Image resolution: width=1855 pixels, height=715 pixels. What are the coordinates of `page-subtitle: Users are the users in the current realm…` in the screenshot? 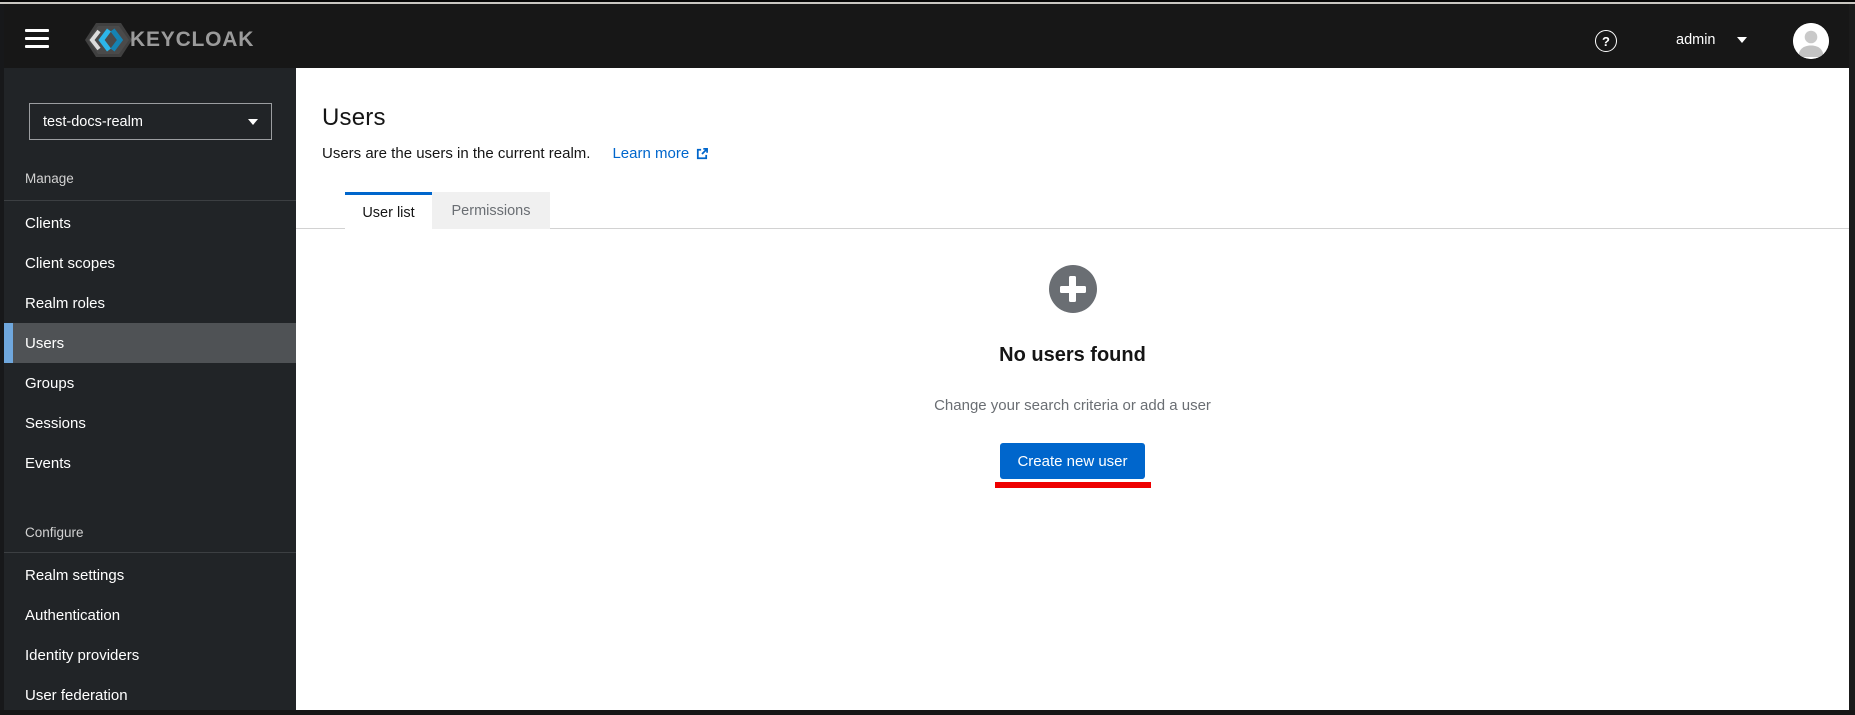 It's located at (456, 153).